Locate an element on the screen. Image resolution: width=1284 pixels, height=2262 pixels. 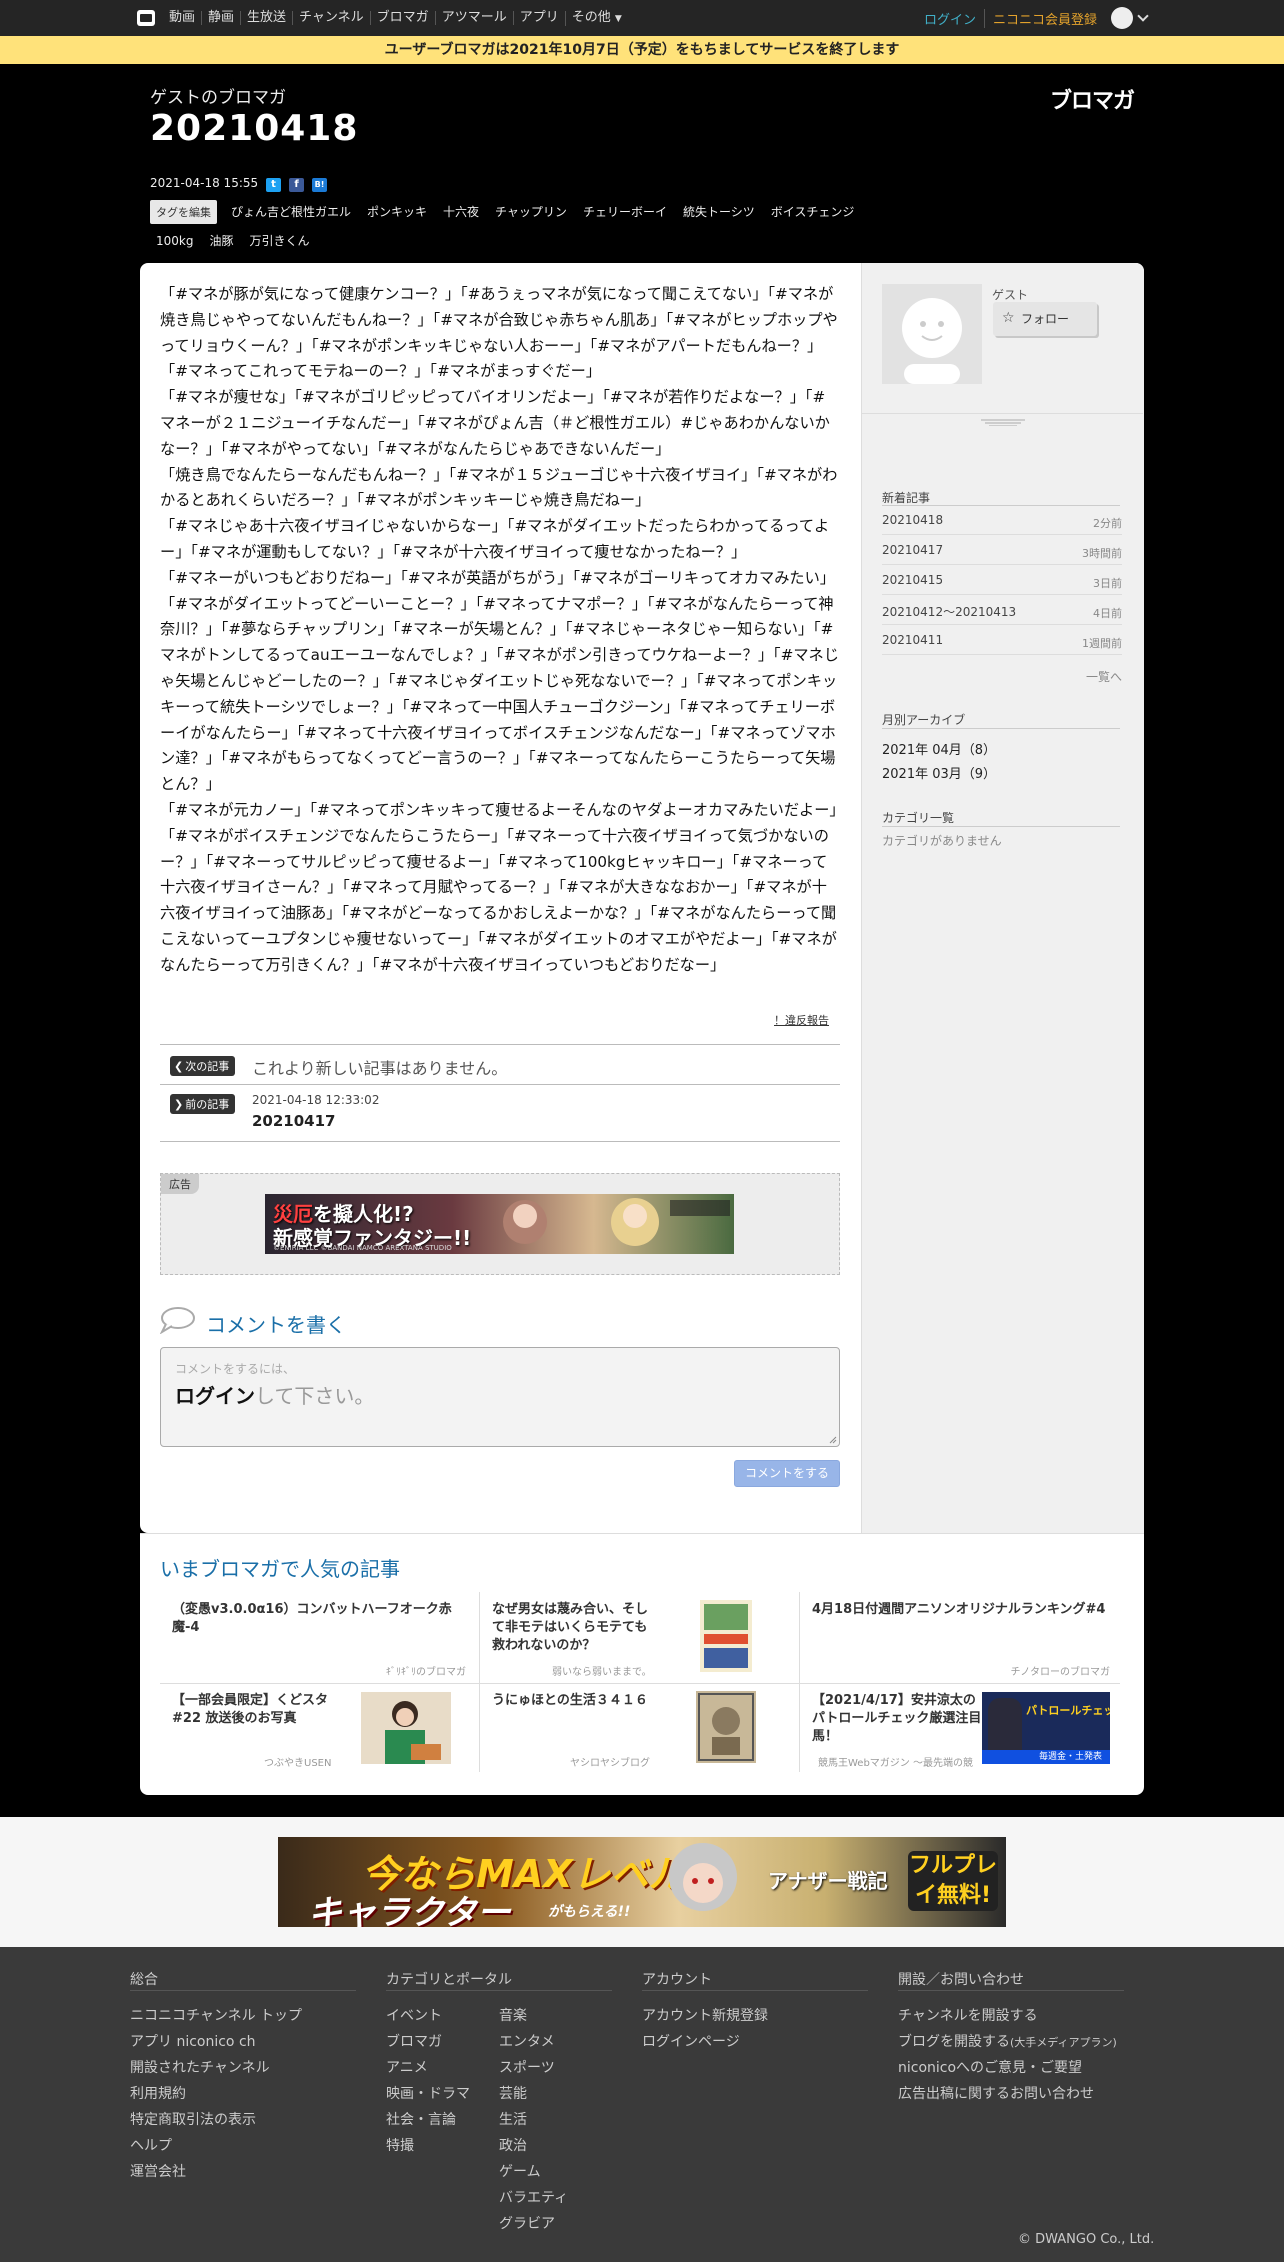
facebook-icon: f is located at coordinates (296, 185).